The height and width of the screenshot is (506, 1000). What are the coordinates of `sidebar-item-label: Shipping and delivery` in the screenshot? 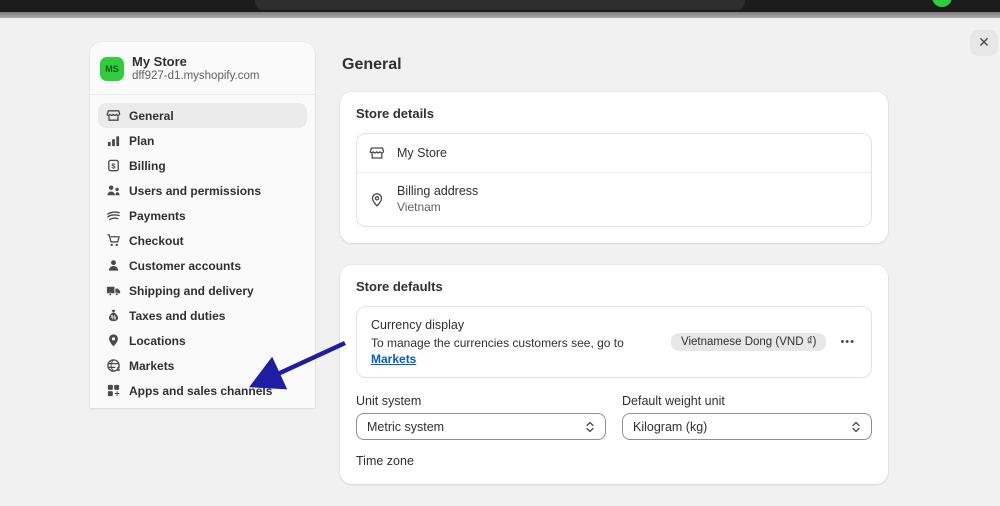 It's located at (191, 290).